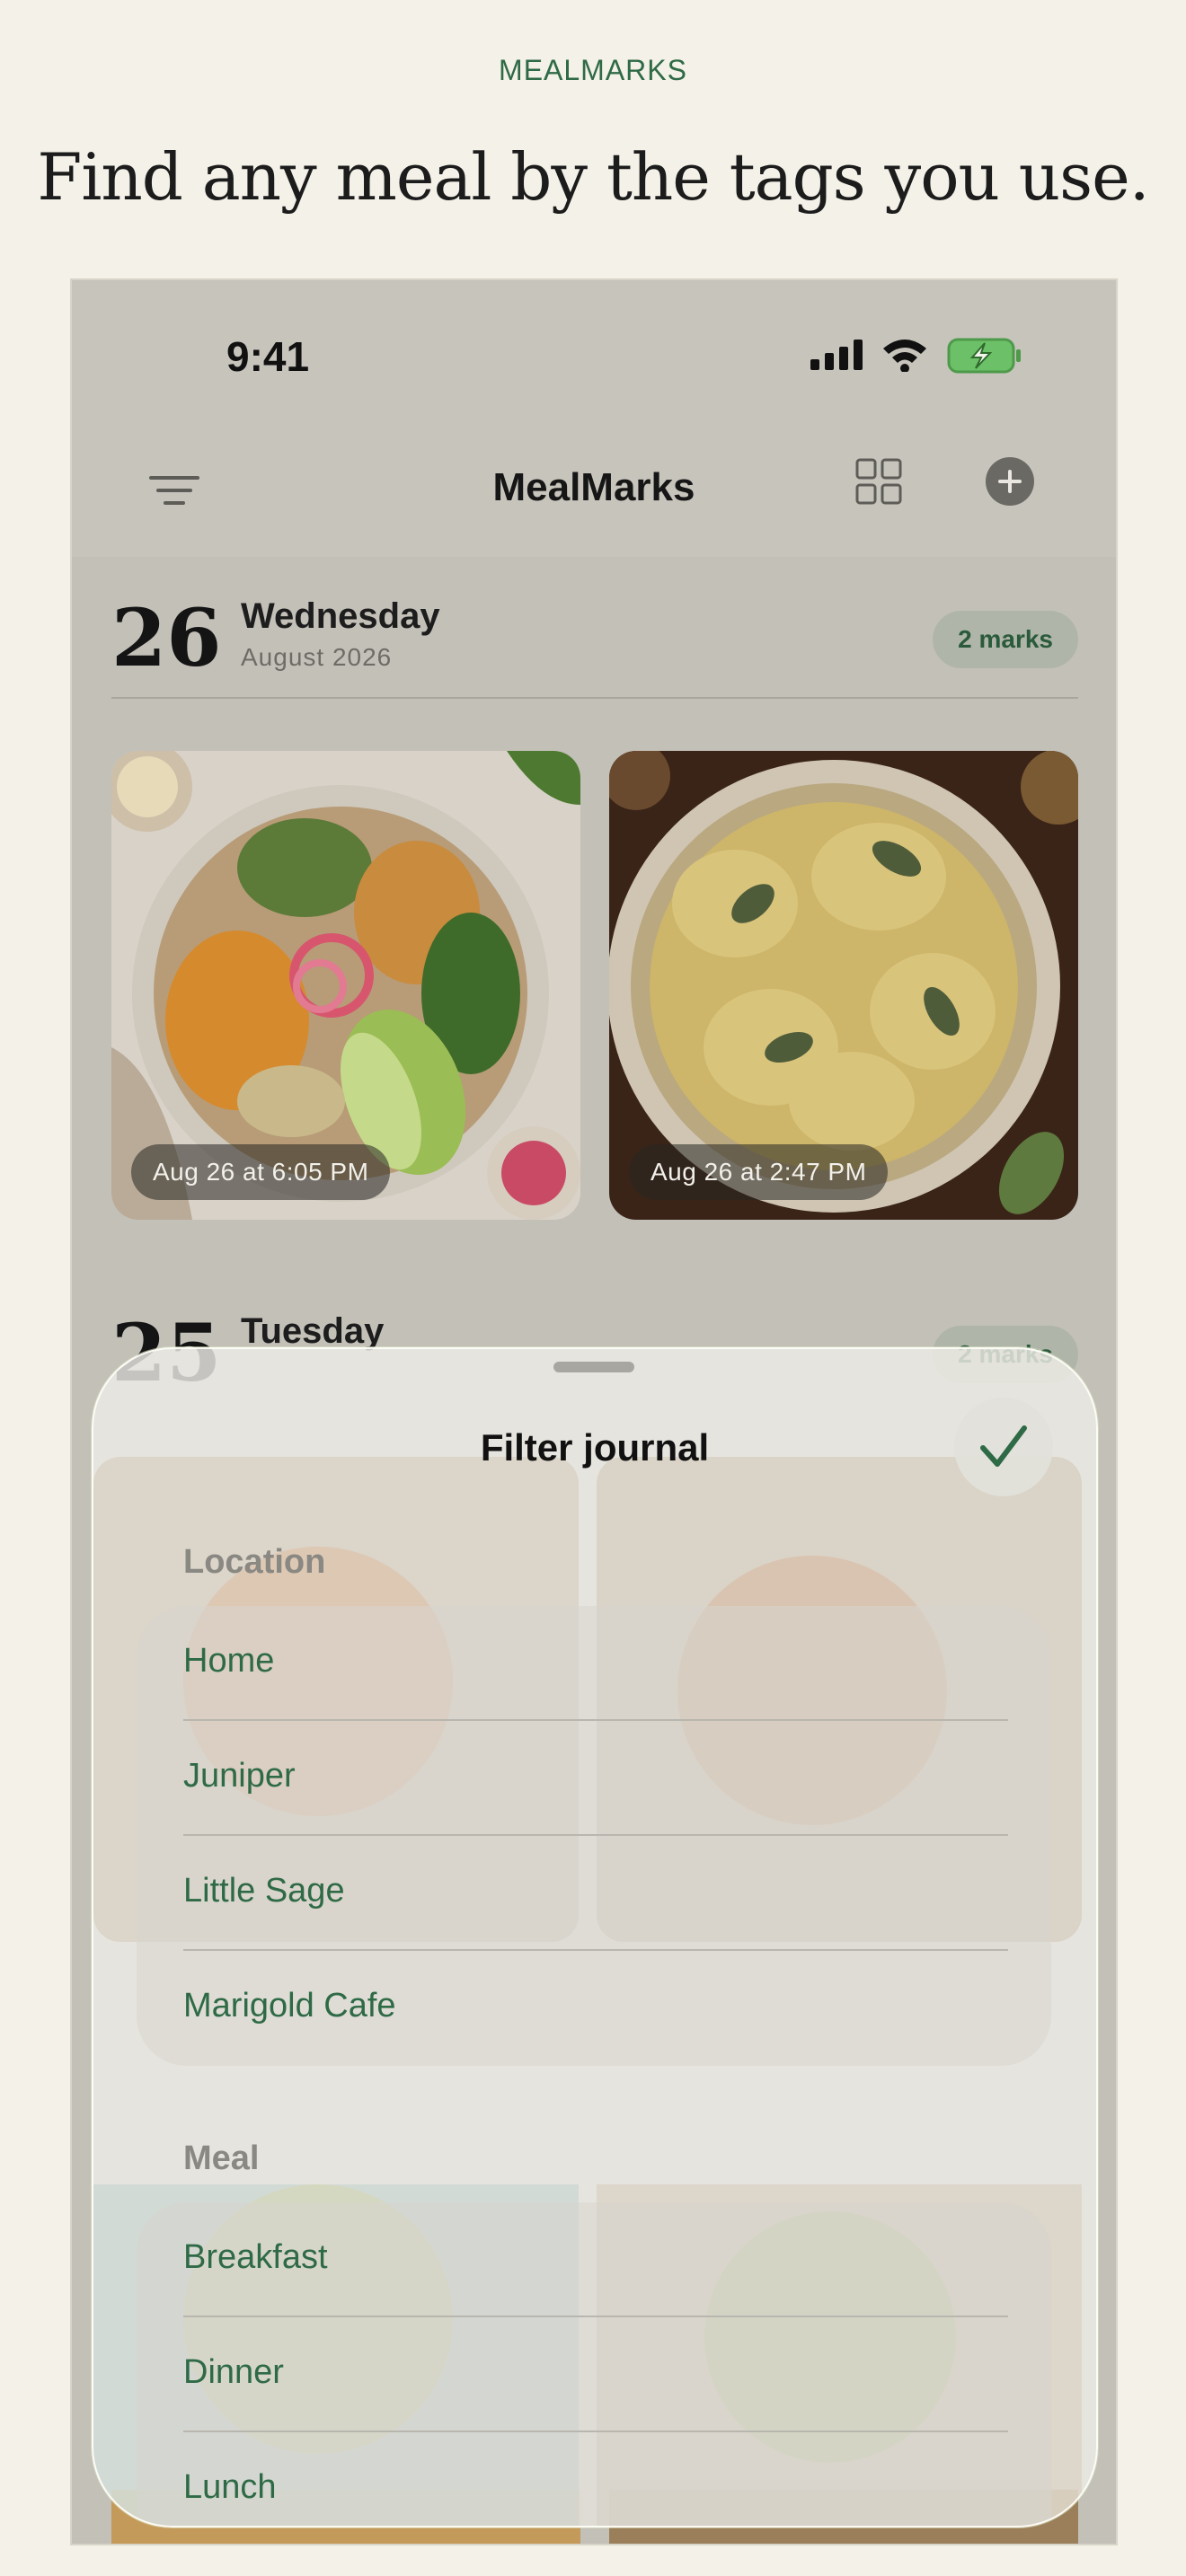 The image size is (1186, 2576). What do you see at coordinates (595, 2259) in the screenshot?
I see `option-breakfast: Breakfast` at bounding box center [595, 2259].